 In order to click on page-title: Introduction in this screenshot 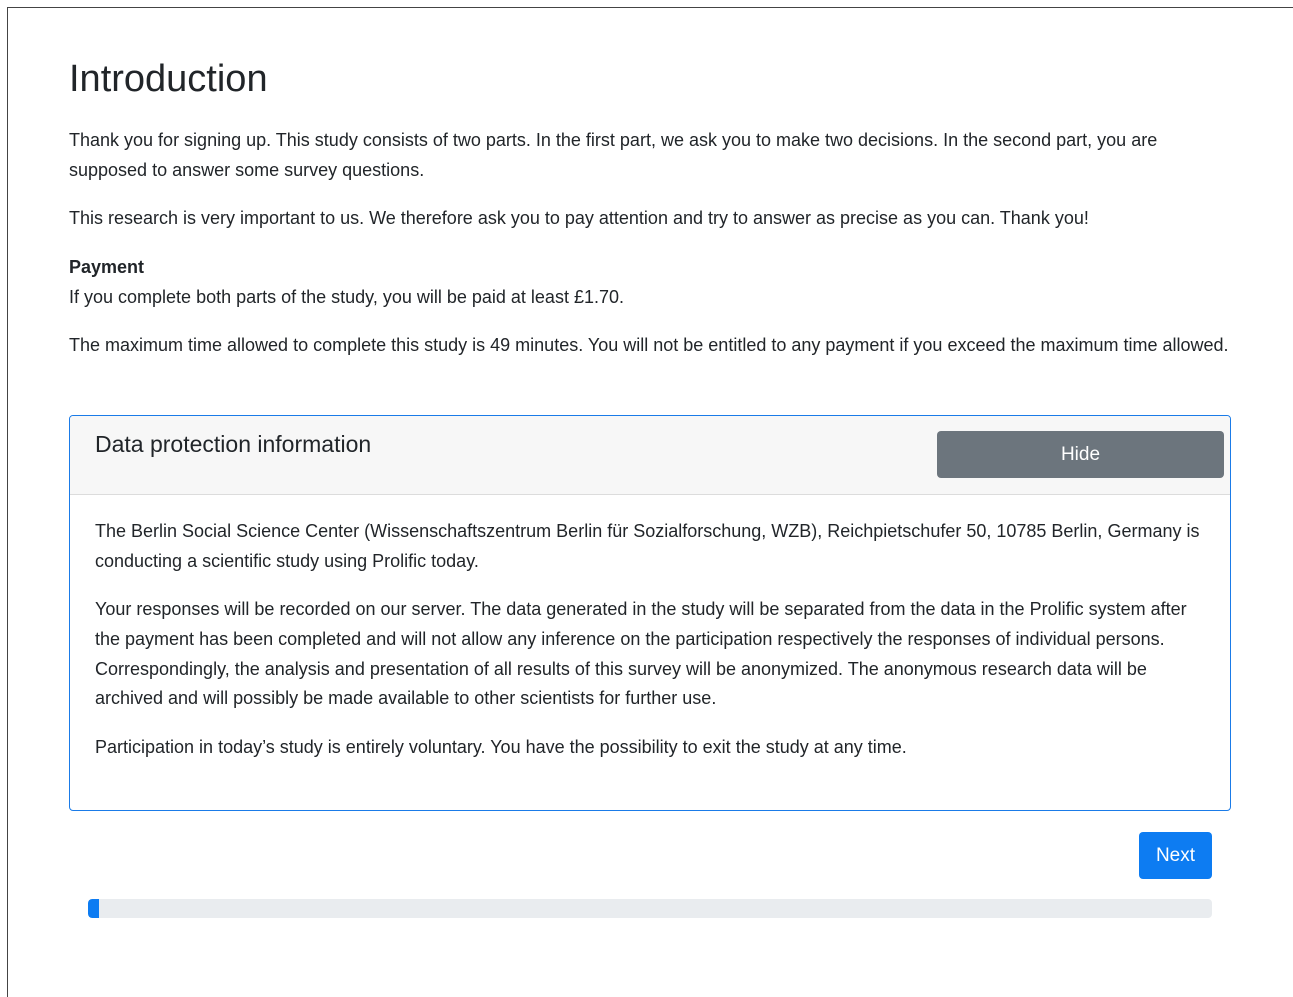, I will do `click(168, 79)`.